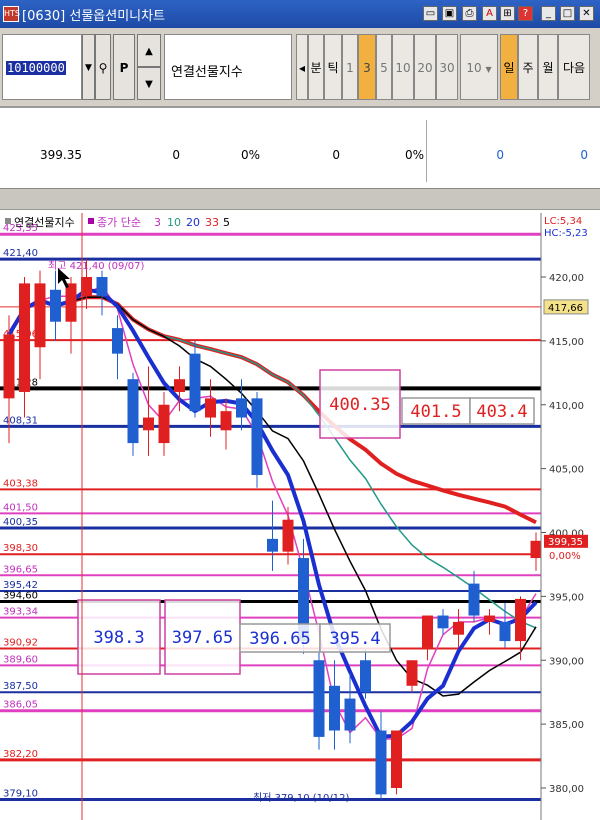  I want to click on annotation-text: 398.3, so click(118, 638).